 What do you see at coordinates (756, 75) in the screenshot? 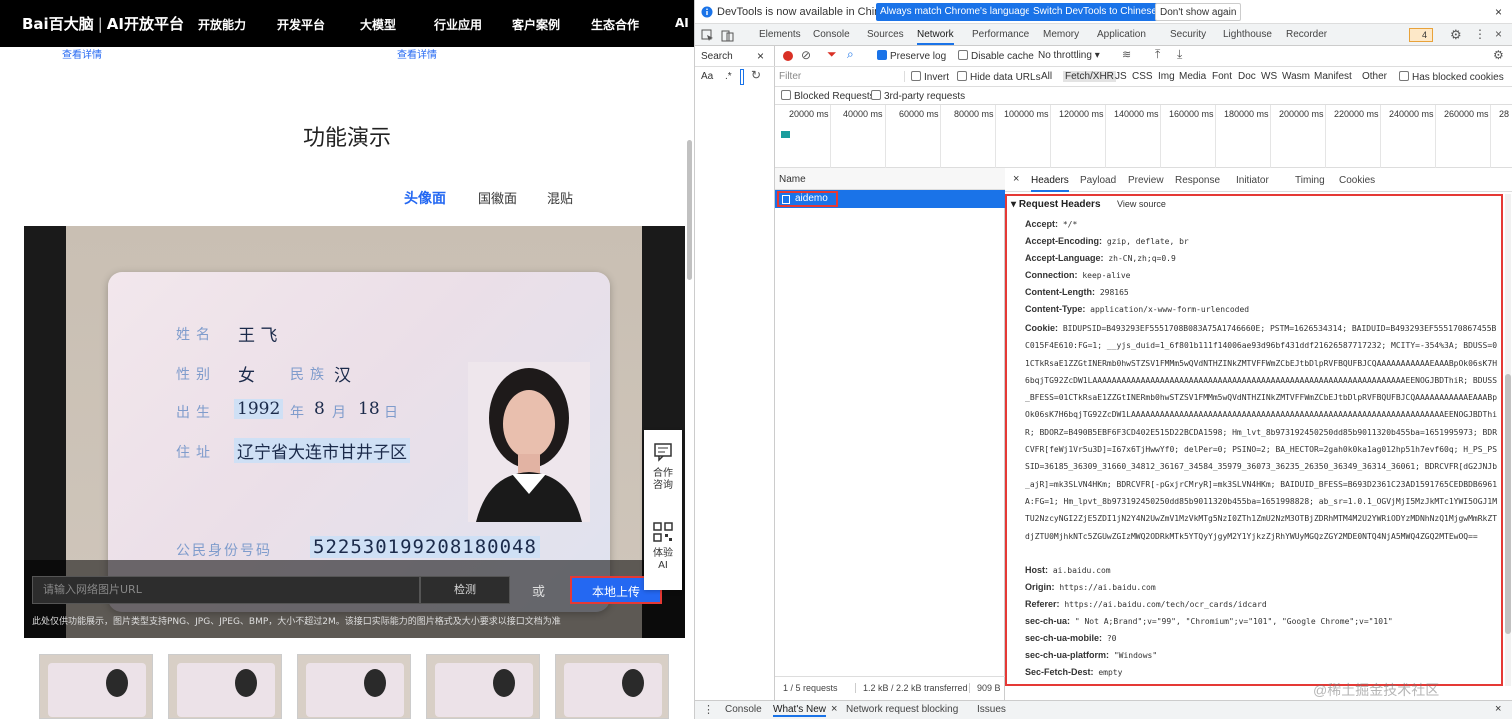
I see `refresh-icon: ↻` at bounding box center [756, 75].